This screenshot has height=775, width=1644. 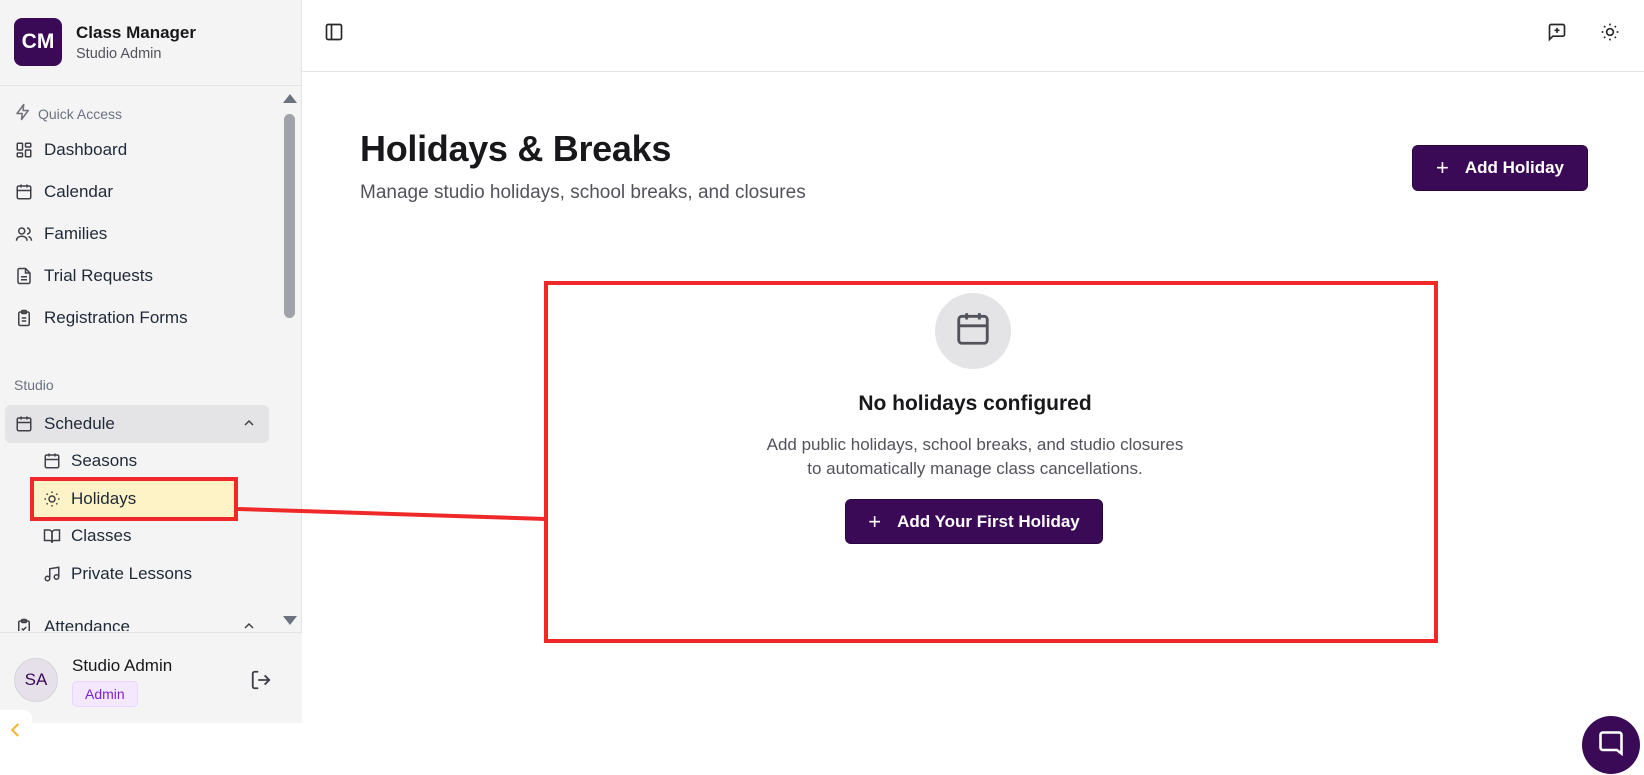 I want to click on chat-launcher-button, so click(x=1611, y=745).